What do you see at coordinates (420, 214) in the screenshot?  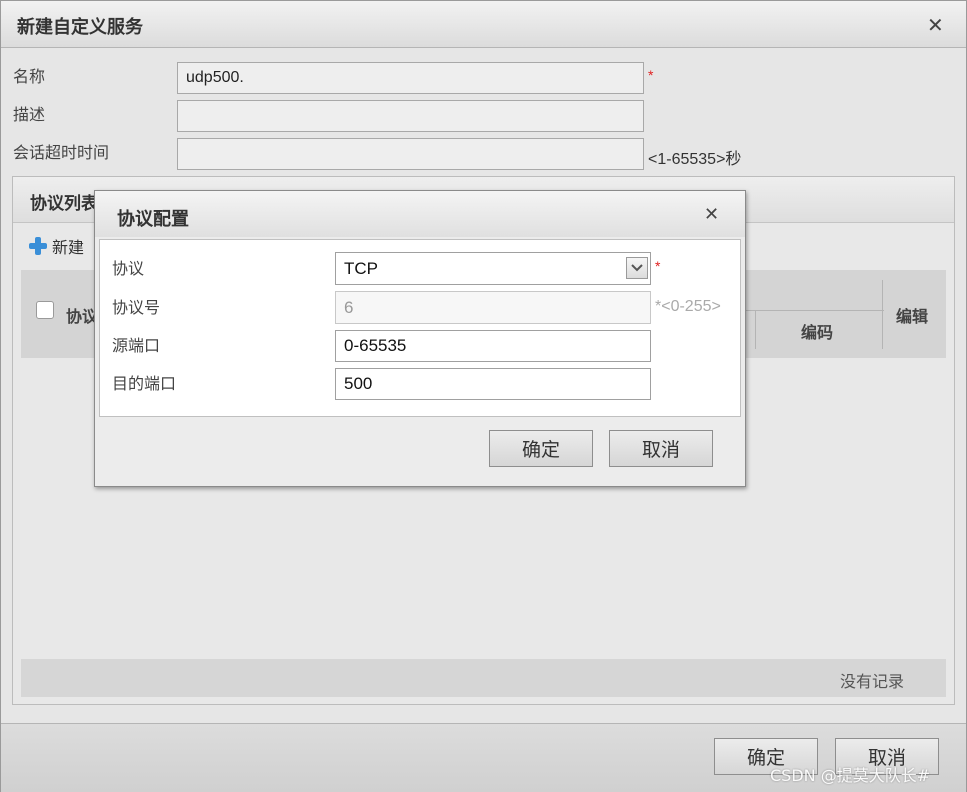 I see `dialog-titlebar: 协议配置 ✕` at bounding box center [420, 214].